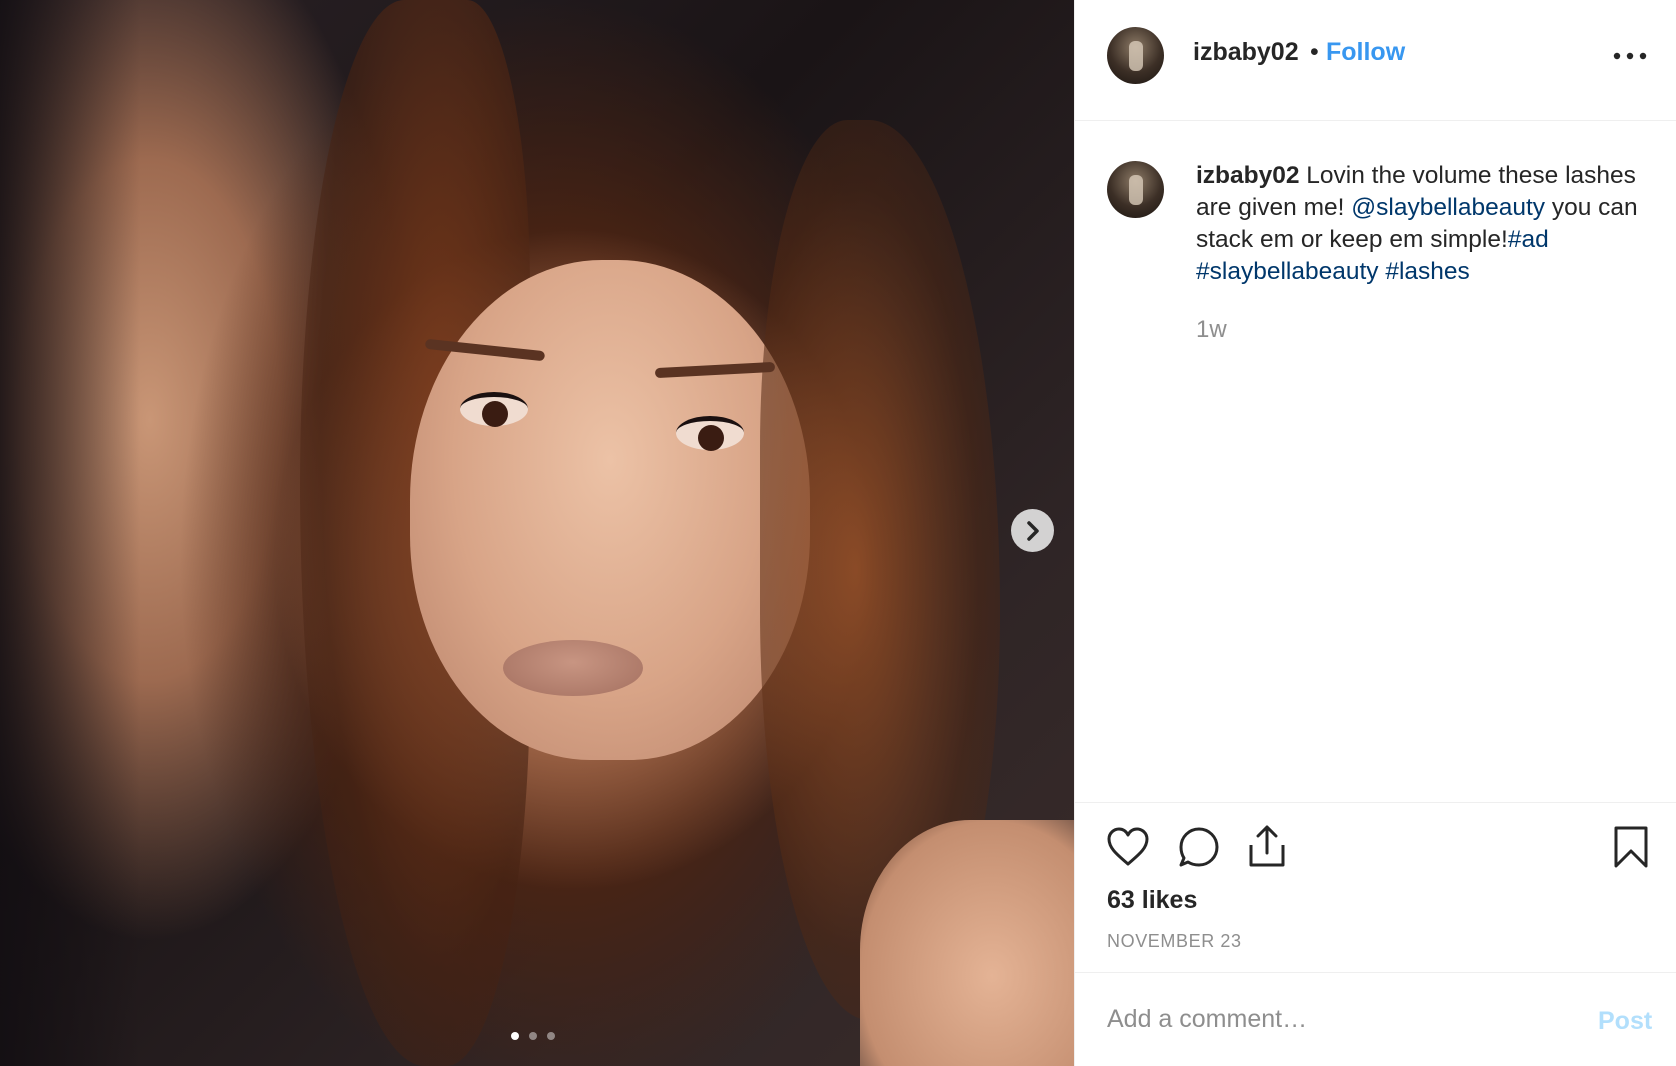 Image resolution: width=1676 pixels, height=1066 pixels. I want to click on likes-count: 63 likes, so click(1152, 900).